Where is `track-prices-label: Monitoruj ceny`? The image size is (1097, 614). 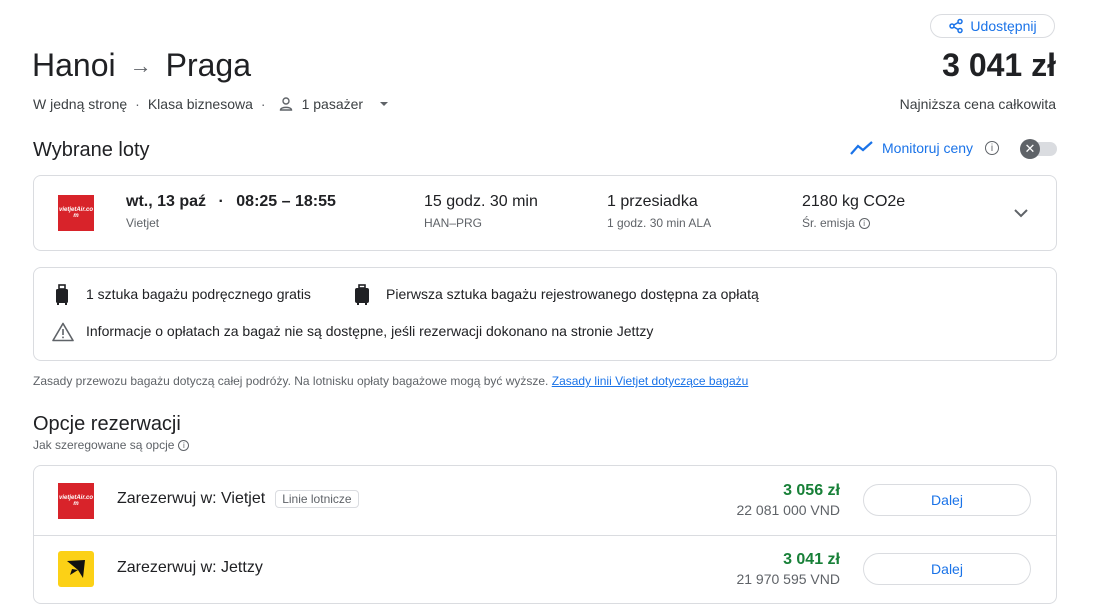 track-prices-label: Monitoruj ceny is located at coordinates (928, 148).